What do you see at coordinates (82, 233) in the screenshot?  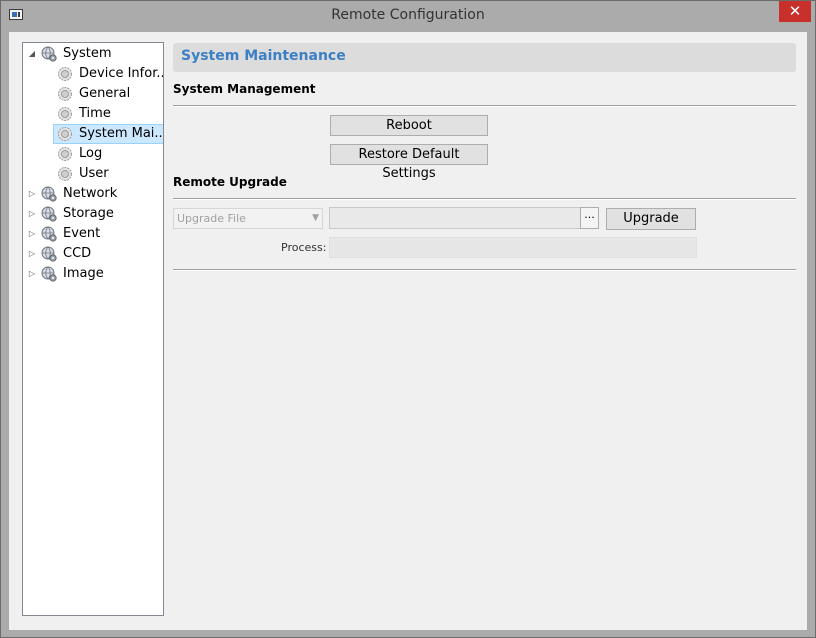 I see `tree-item-label: Event` at bounding box center [82, 233].